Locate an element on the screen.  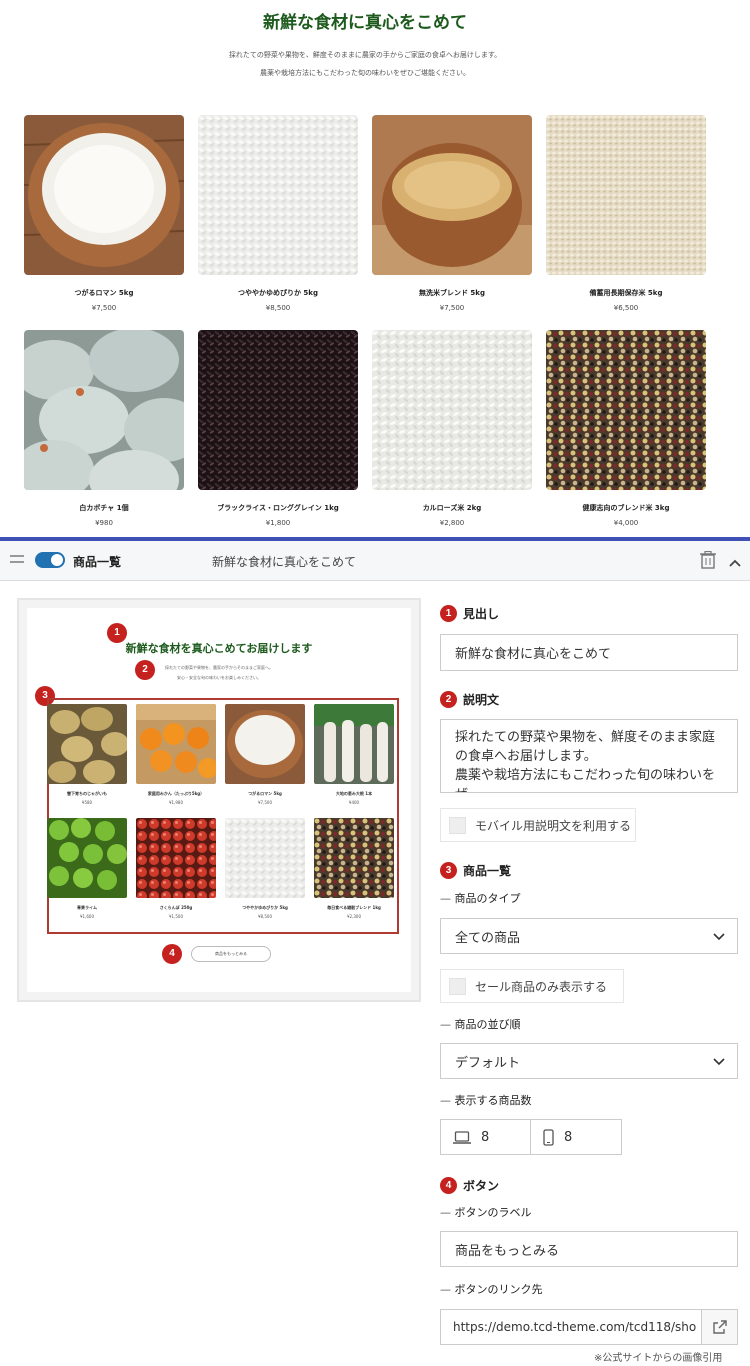
preview-product-name: つややかゆめぴりか 5kg is located at coordinates (265, 907).